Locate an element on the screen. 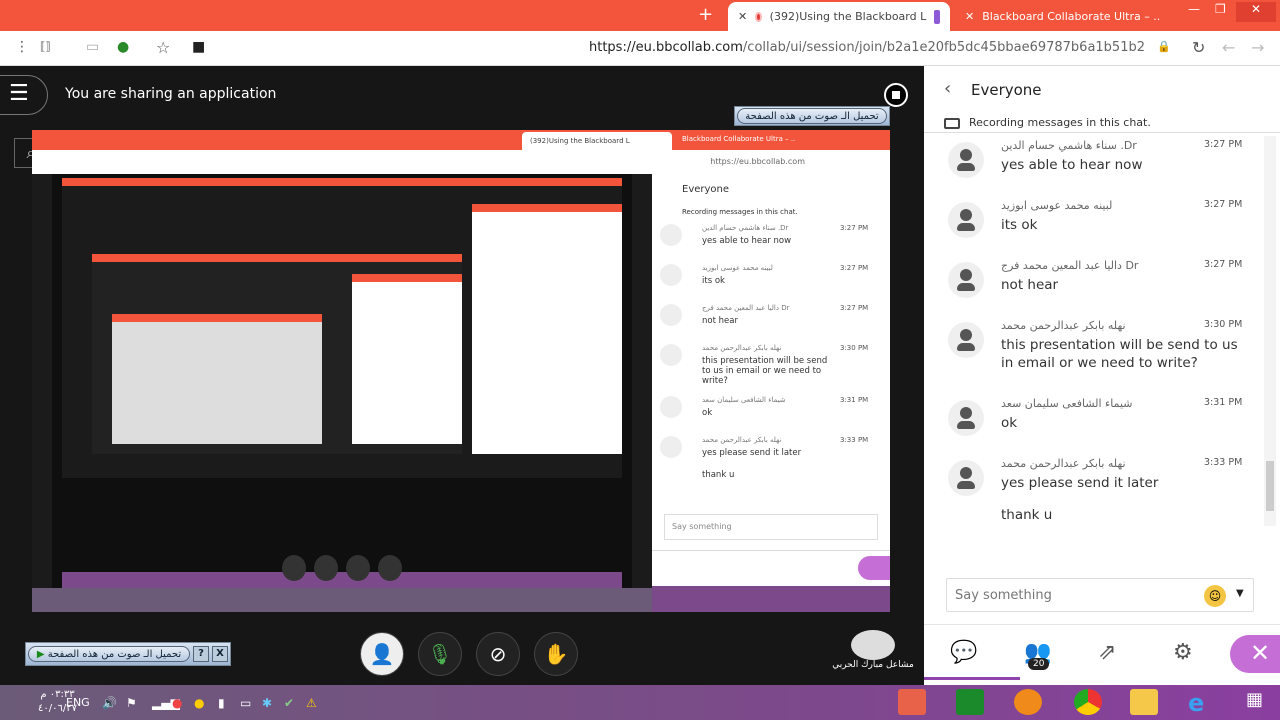  nested-chat-title: Everyone is located at coordinates (706, 189).